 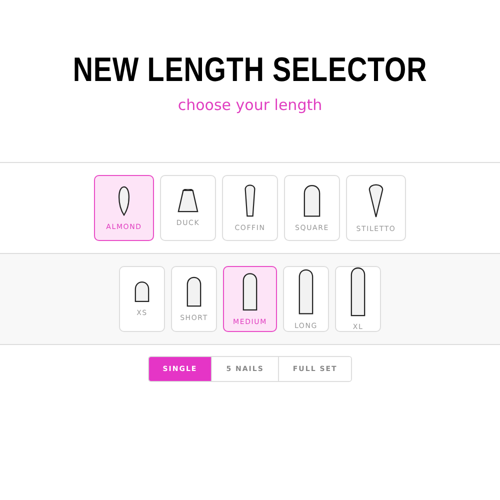 I want to click on page-title: NEW LENGTH SELECTOR, so click(x=250, y=70).